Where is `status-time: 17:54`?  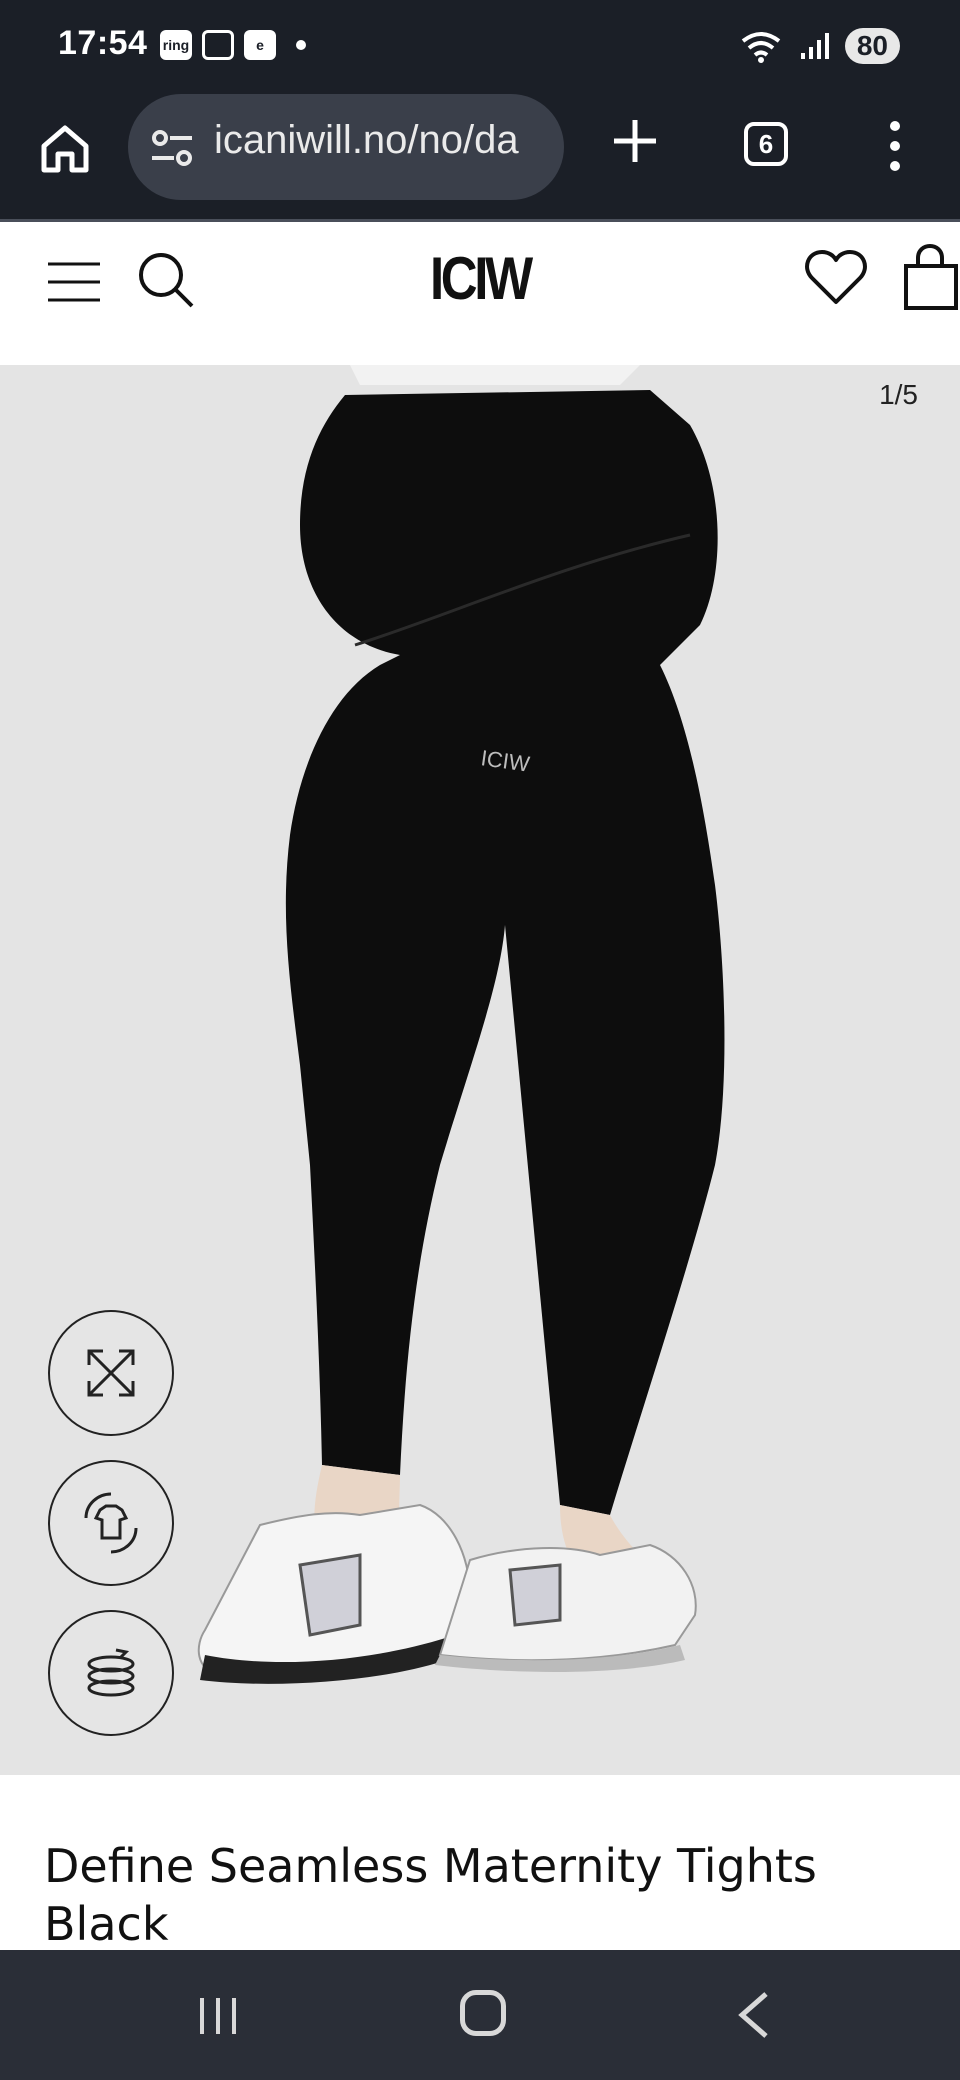
status-time: 17:54 is located at coordinates (103, 43).